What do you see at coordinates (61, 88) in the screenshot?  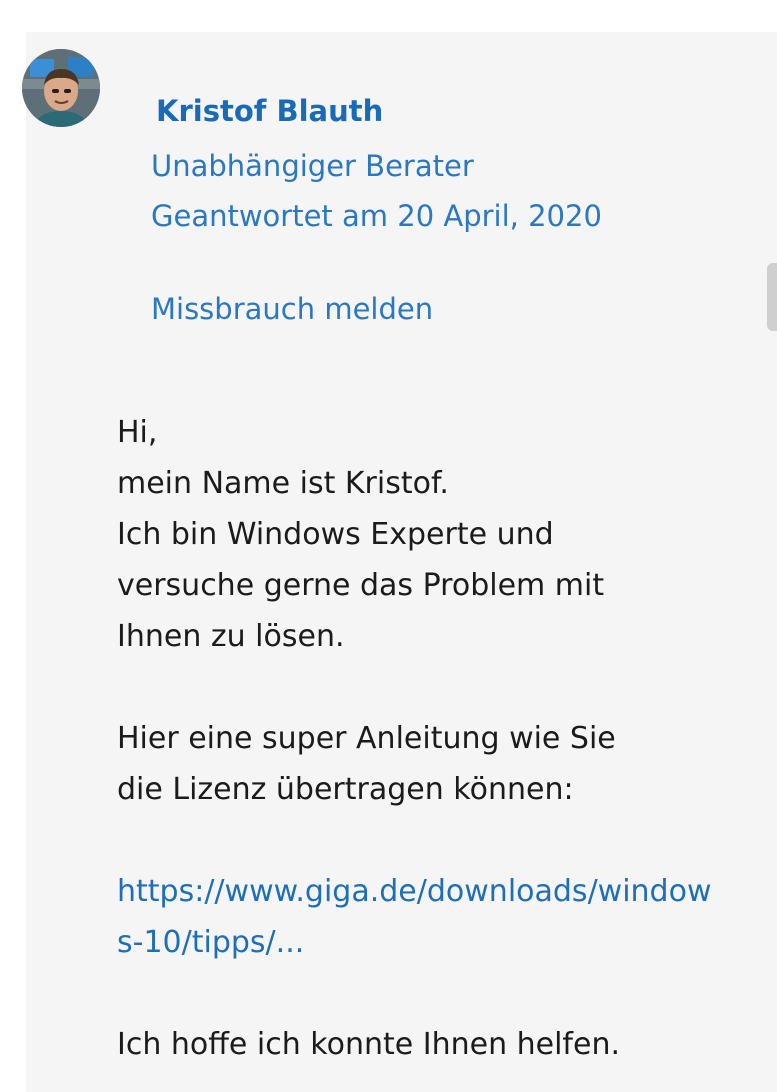 I see `author-avatar` at bounding box center [61, 88].